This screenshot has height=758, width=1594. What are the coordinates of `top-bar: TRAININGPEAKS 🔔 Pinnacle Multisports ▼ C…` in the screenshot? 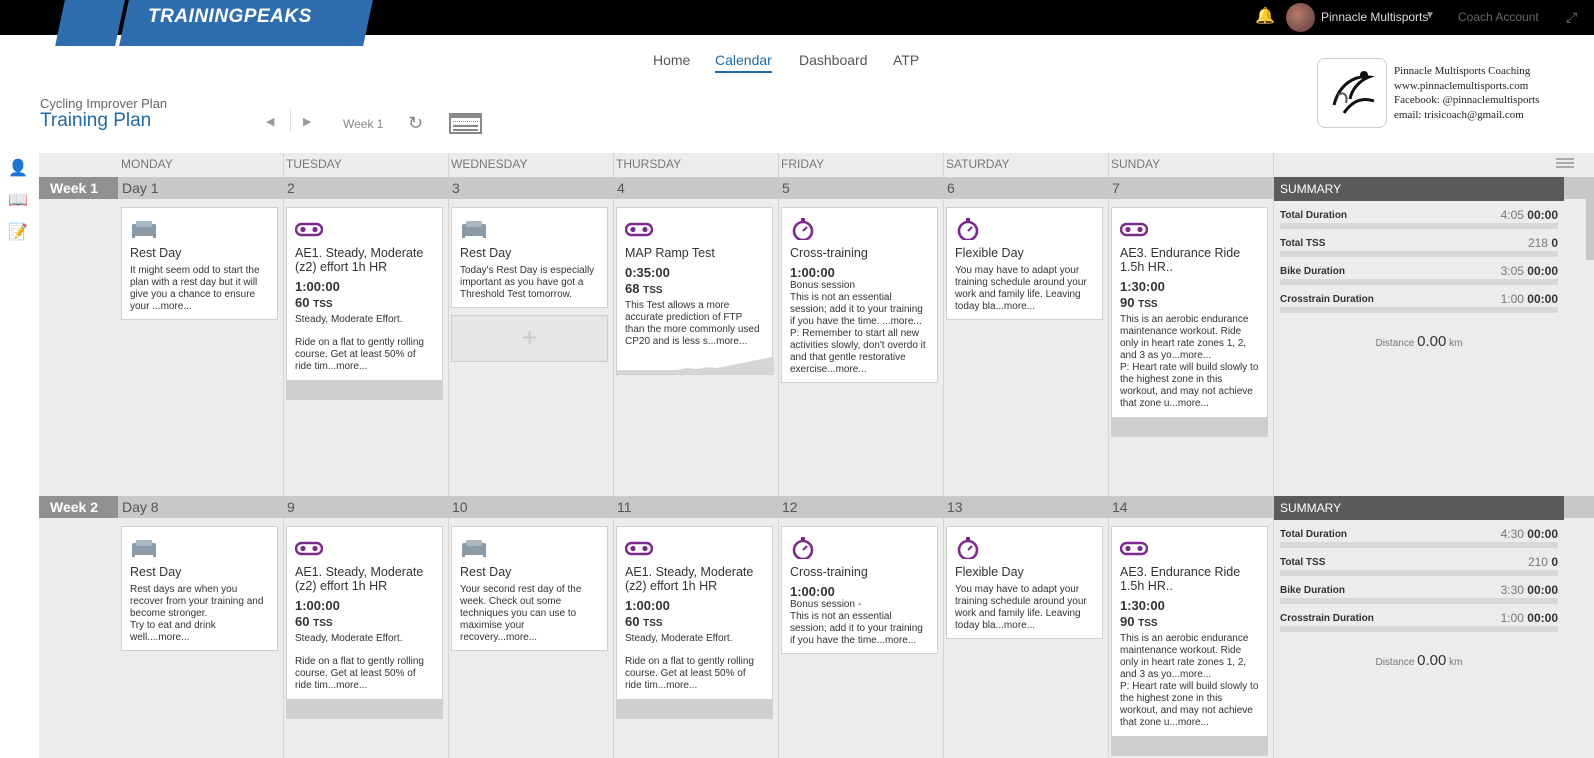 It's located at (797, 23).